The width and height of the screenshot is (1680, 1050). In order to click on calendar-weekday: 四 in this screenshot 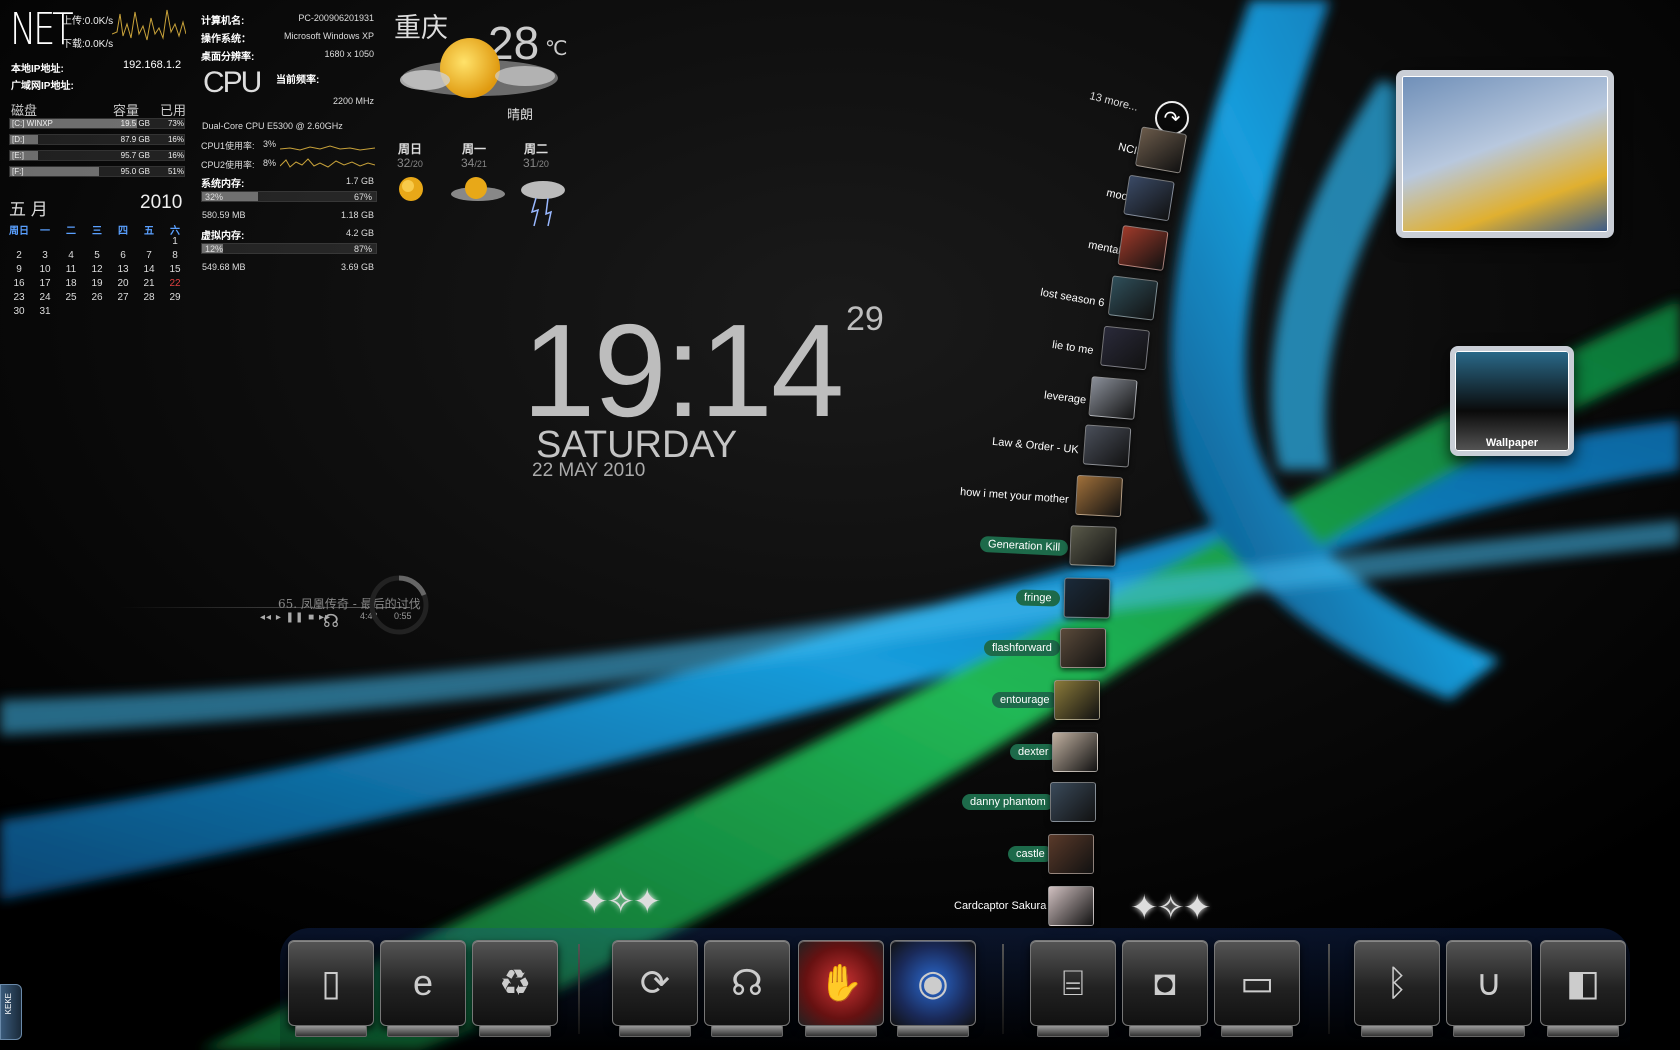, I will do `click(123, 231)`.